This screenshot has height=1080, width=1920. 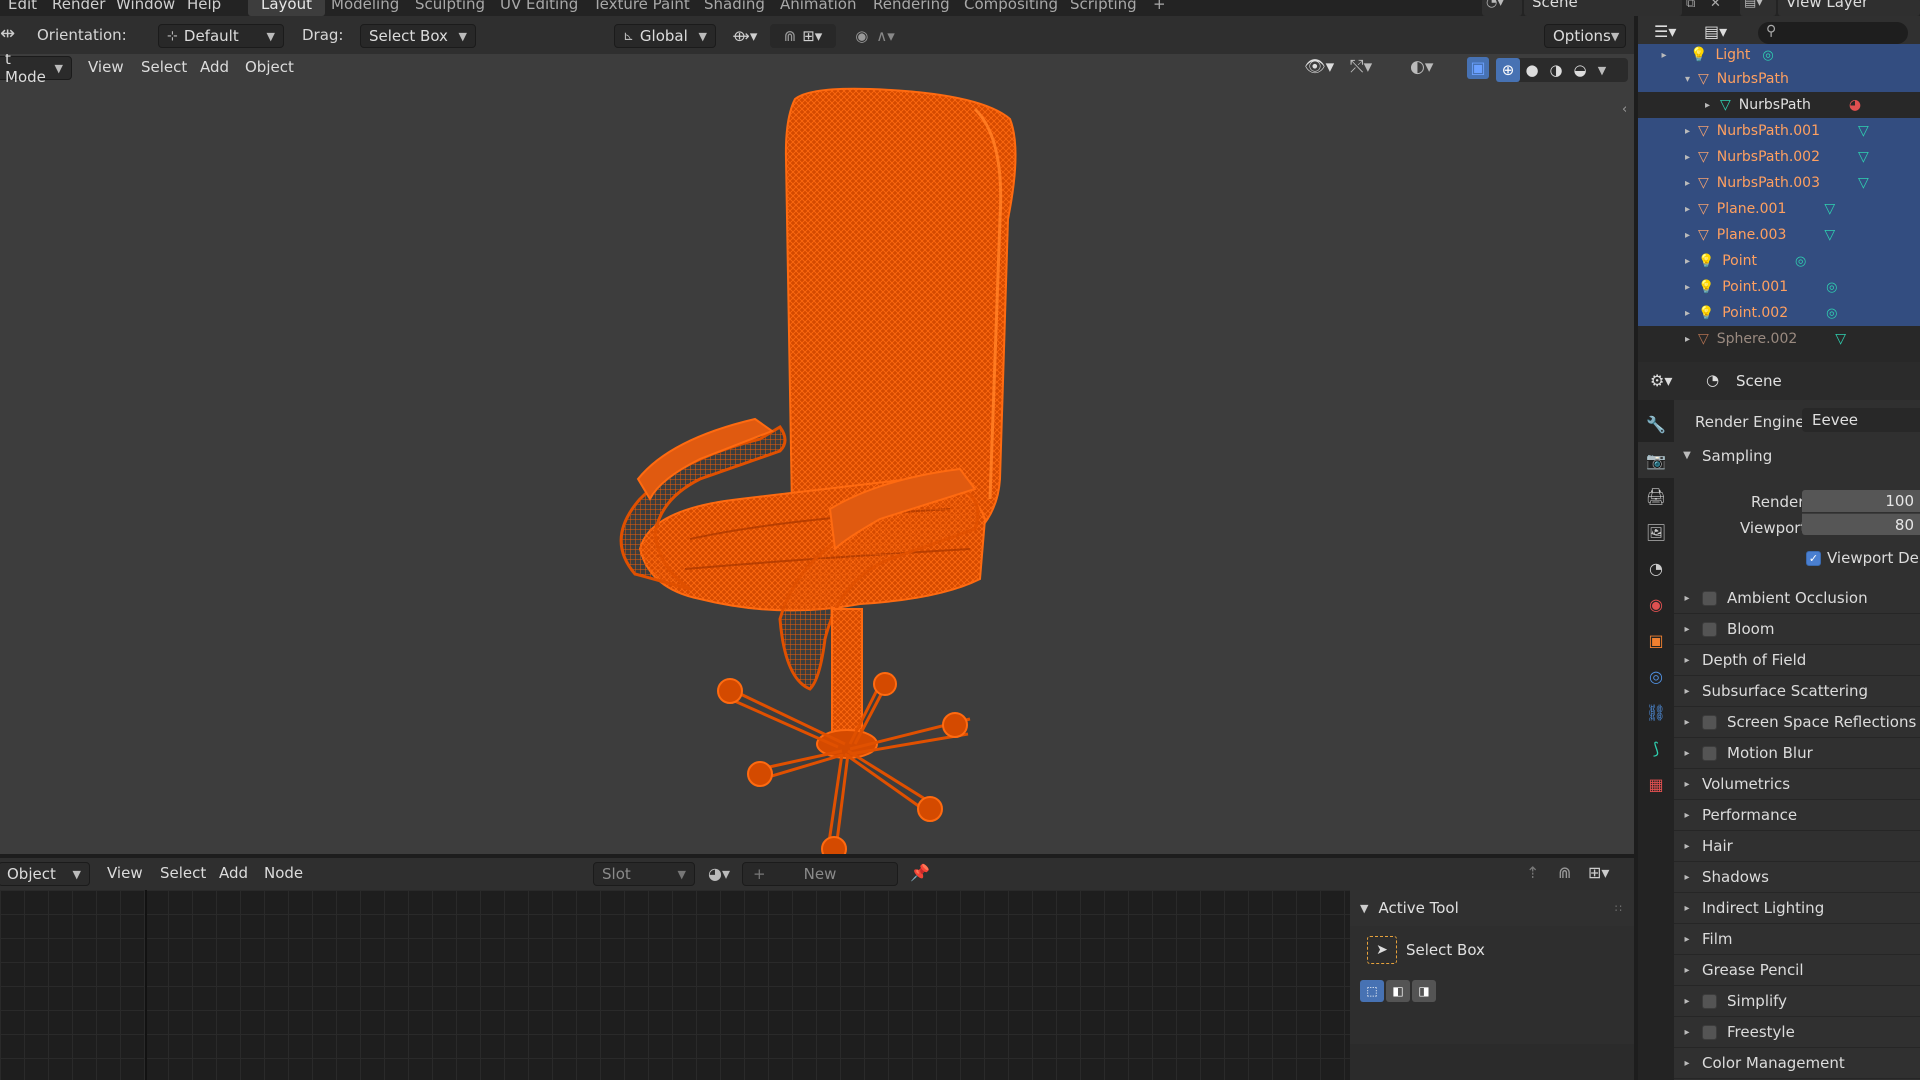 What do you see at coordinates (665, 36) in the screenshot?
I see `transform-orientation-dropdown: ⊾ Global ▼` at bounding box center [665, 36].